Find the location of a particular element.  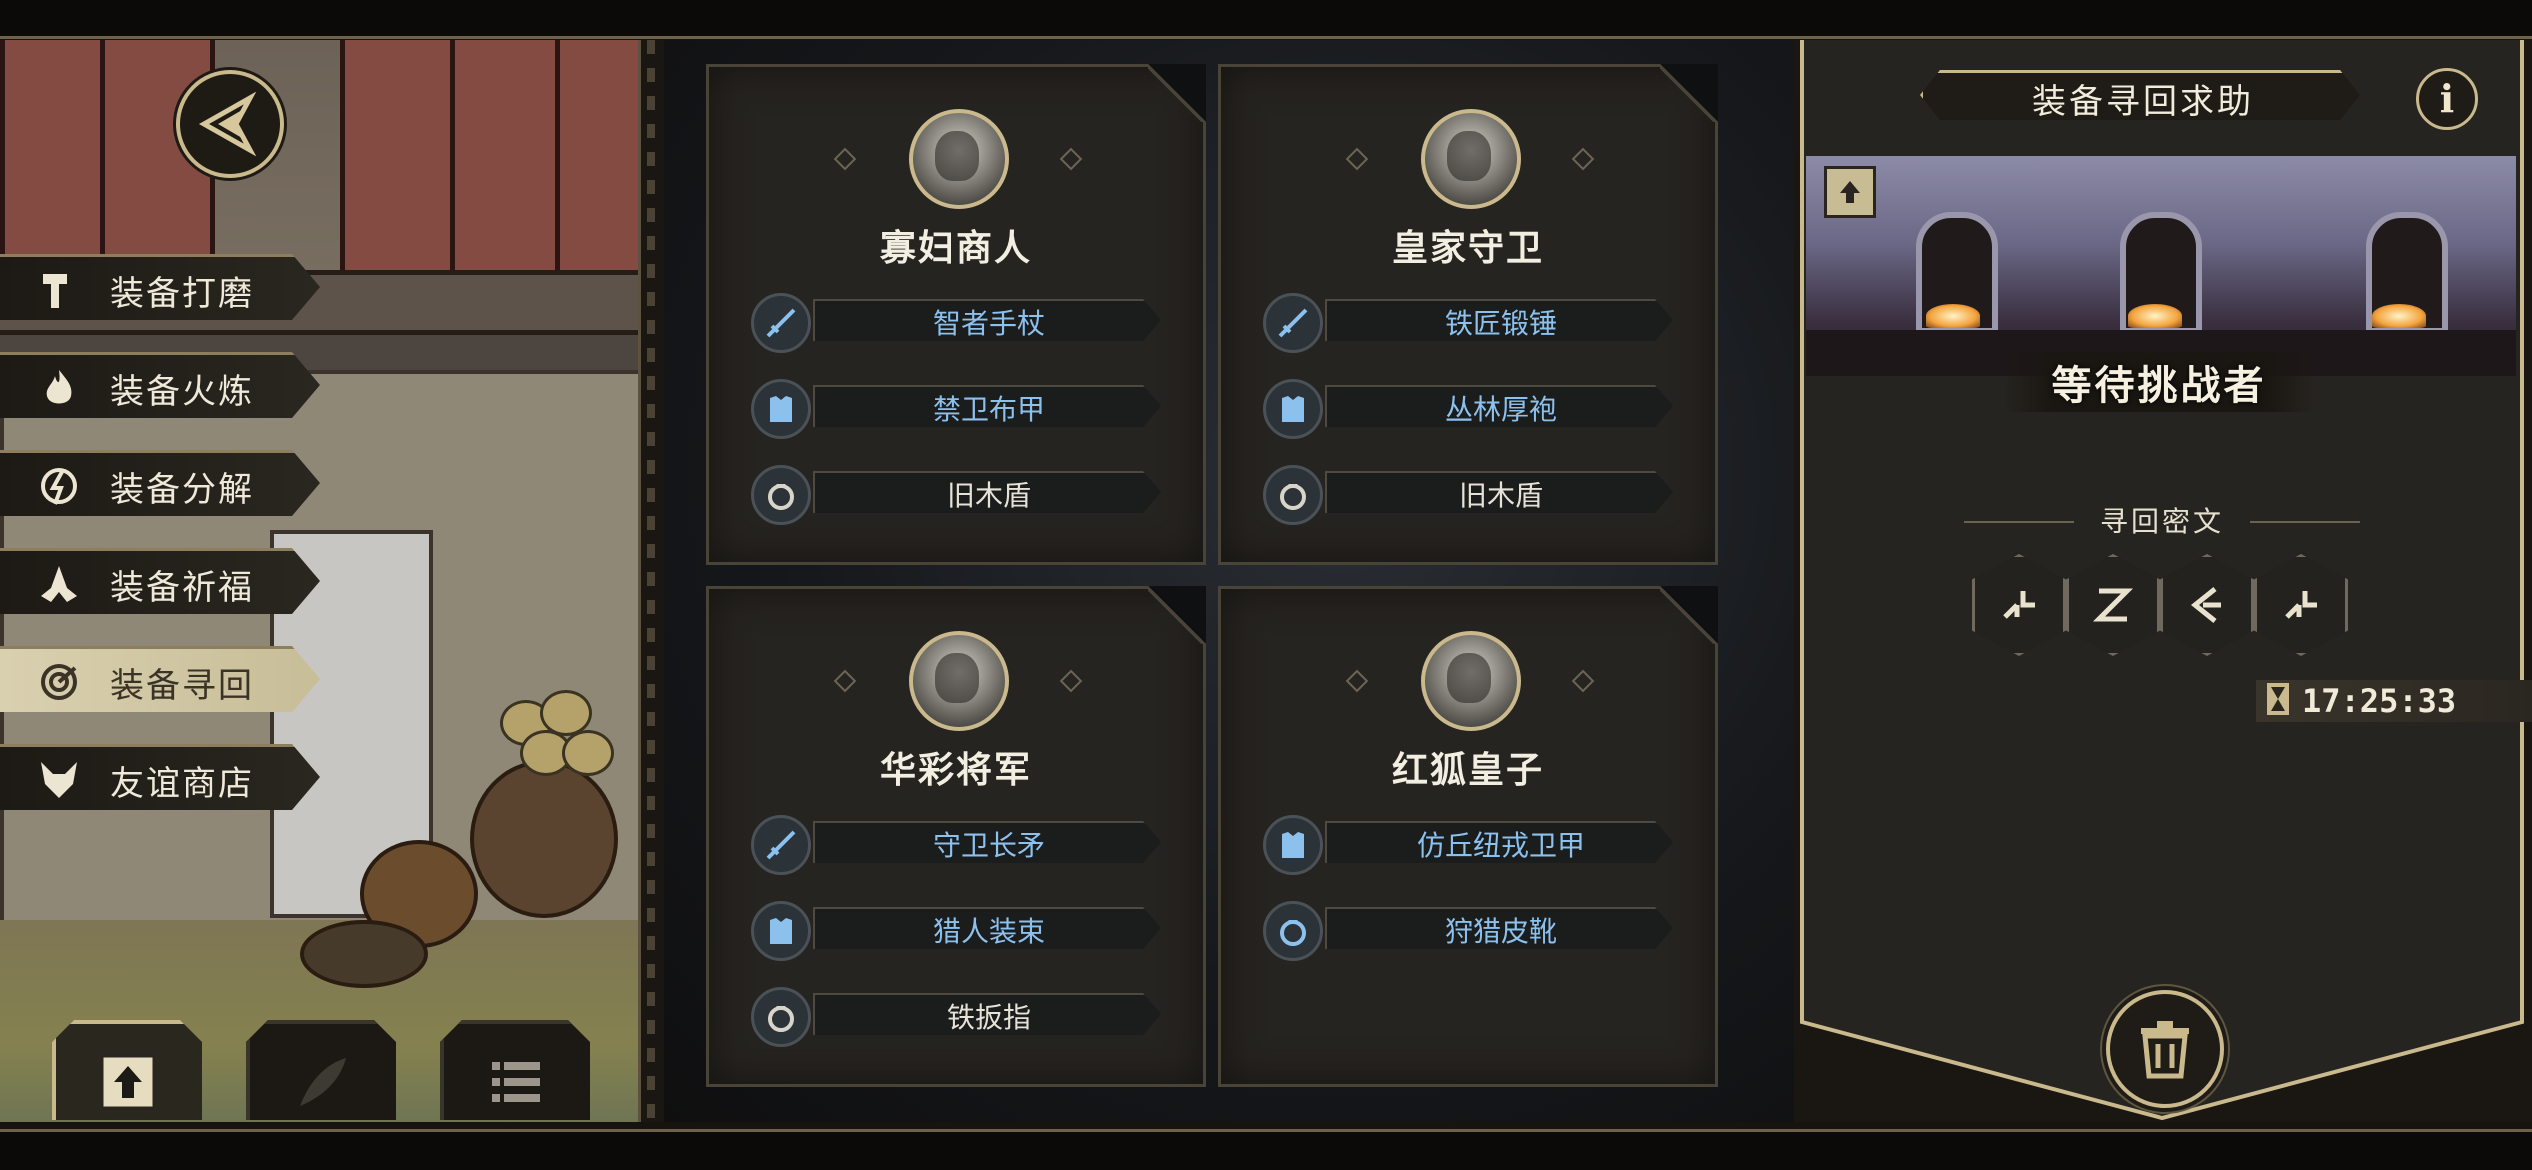

equipment-slot: 丛林厚袍 is located at coordinates (1468, 409).